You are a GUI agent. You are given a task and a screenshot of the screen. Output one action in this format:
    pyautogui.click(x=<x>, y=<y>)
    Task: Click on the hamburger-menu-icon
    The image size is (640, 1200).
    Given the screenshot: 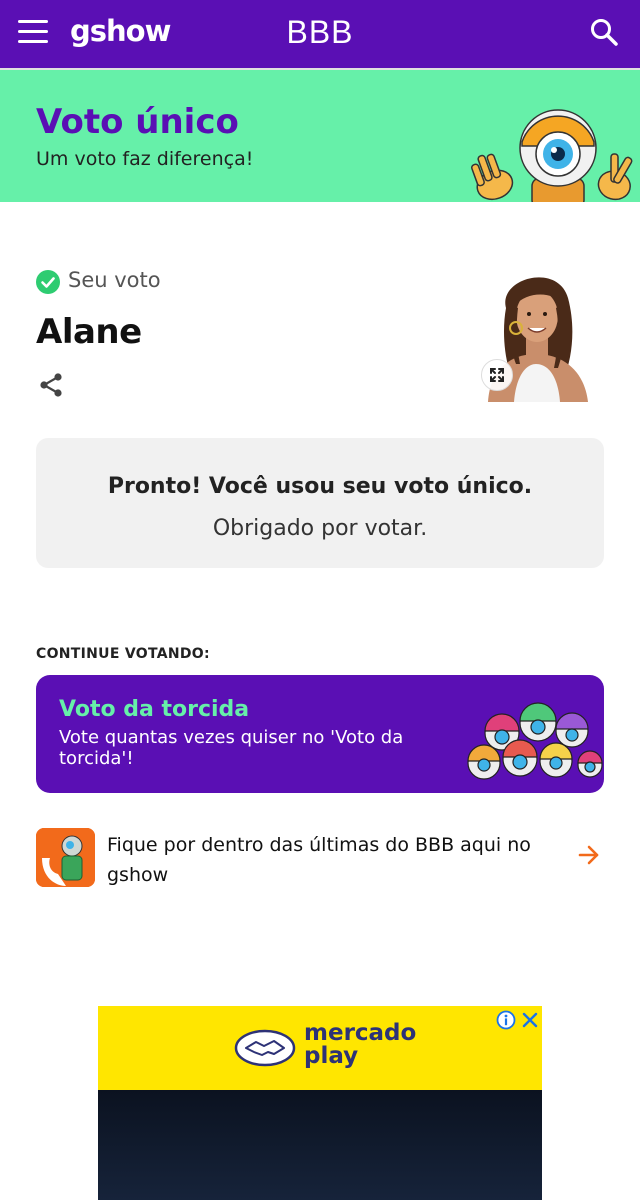 What is the action you would take?
    pyautogui.click(x=33, y=32)
    